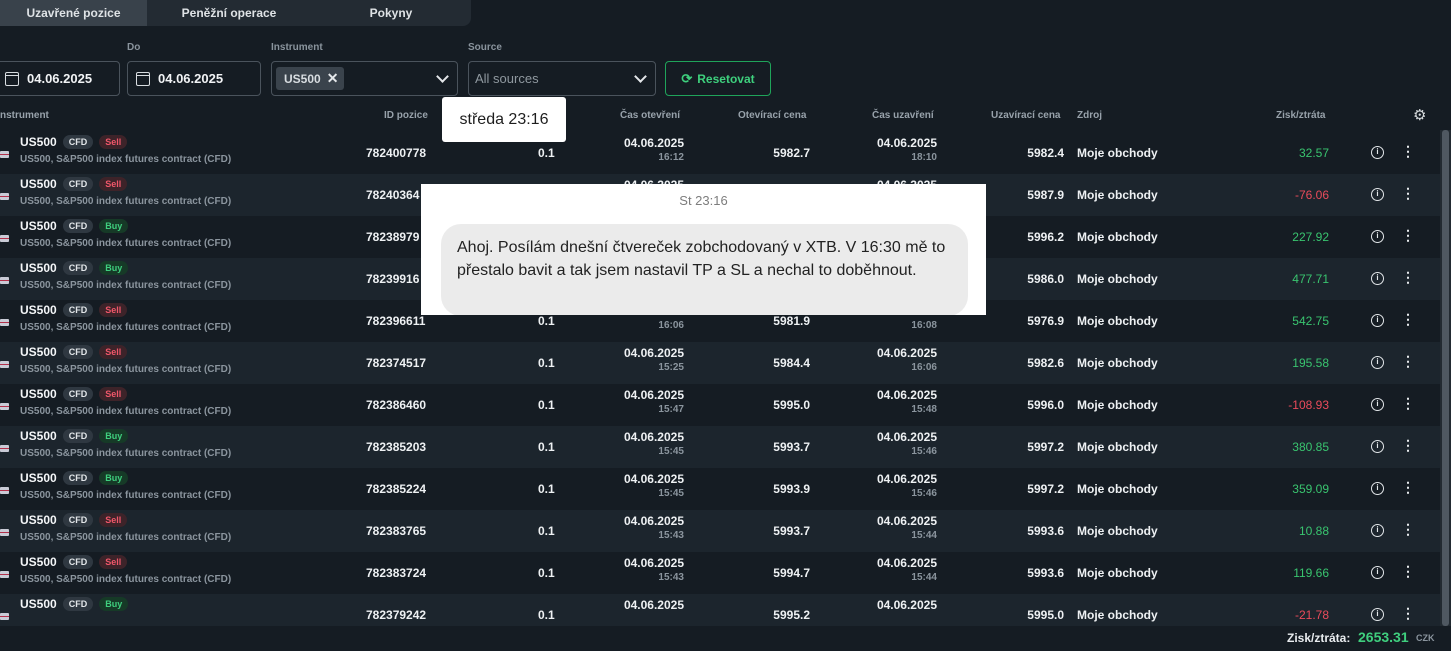 The width and height of the screenshot is (1451, 651). I want to click on position-id: 782383765, so click(396, 531).